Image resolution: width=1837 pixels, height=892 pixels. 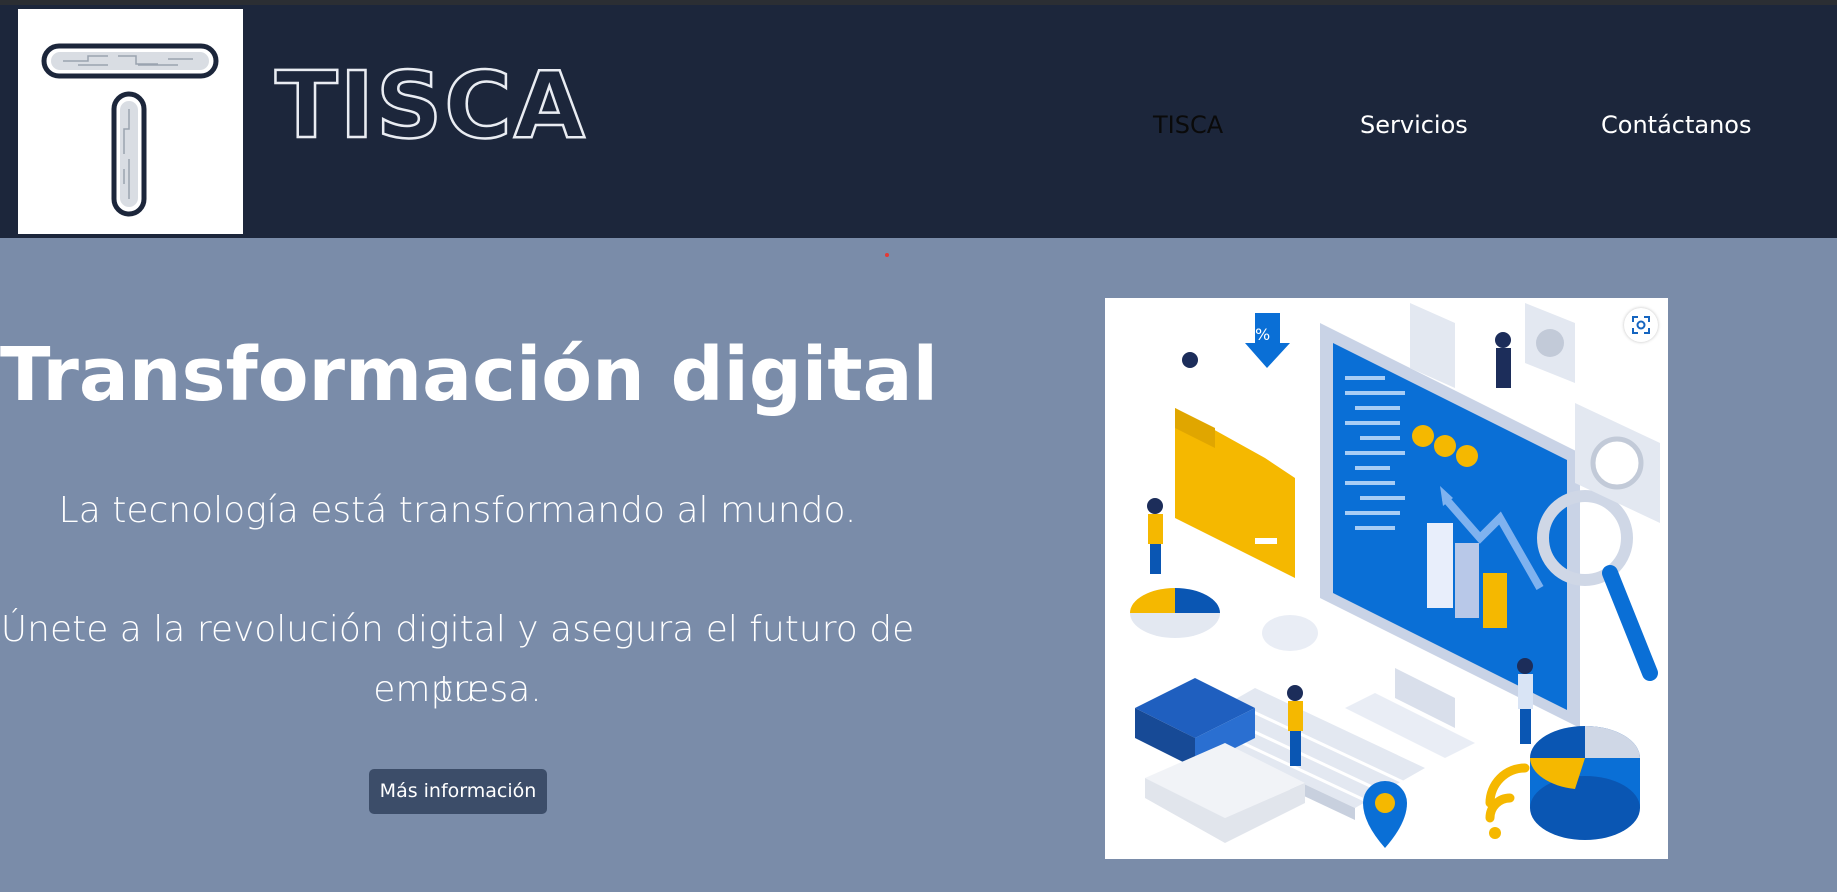 I want to click on mas-informacion-button: Más información, so click(x=458, y=791).